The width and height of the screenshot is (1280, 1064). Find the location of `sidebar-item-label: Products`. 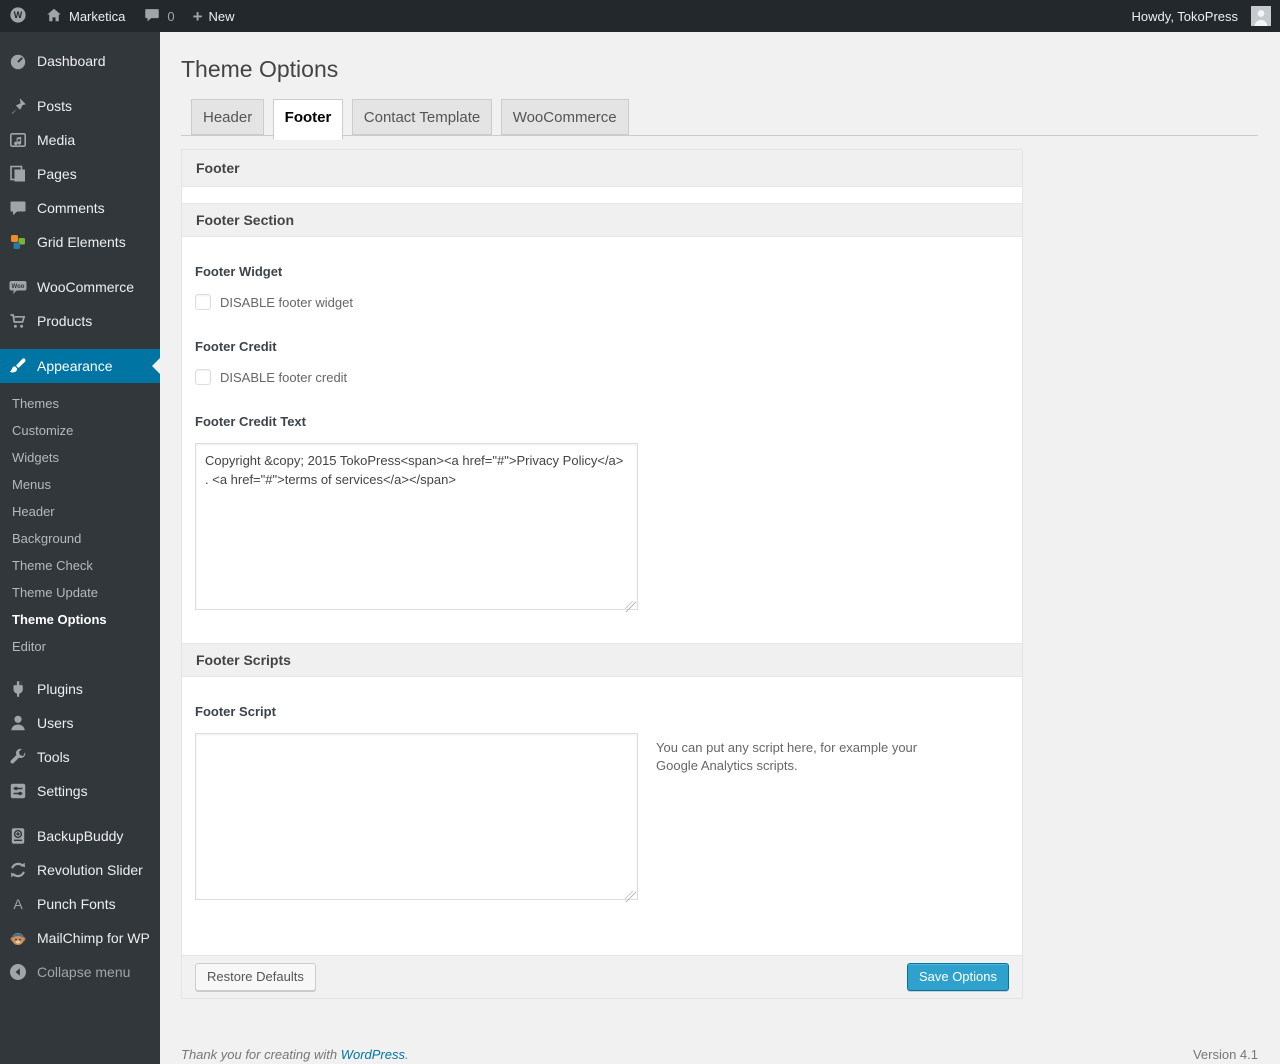

sidebar-item-label: Products is located at coordinates (65, 321).